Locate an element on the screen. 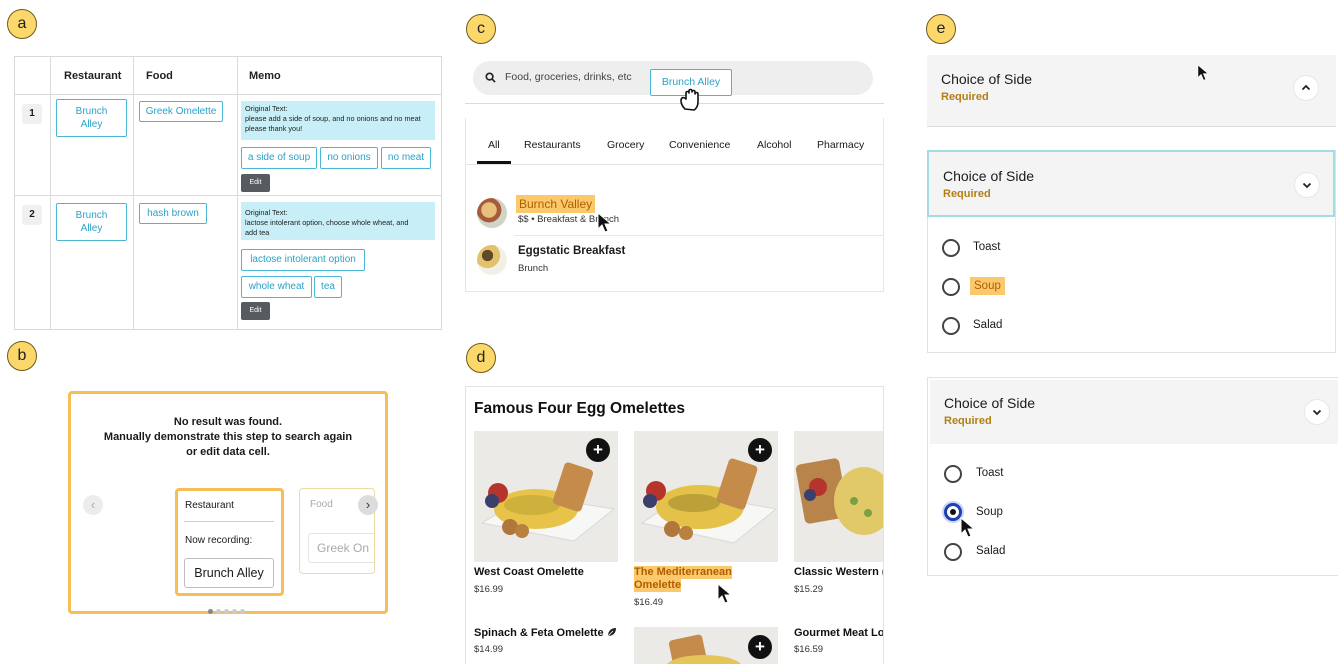  item-price: $16.49 is located at coordinates (649, 602).